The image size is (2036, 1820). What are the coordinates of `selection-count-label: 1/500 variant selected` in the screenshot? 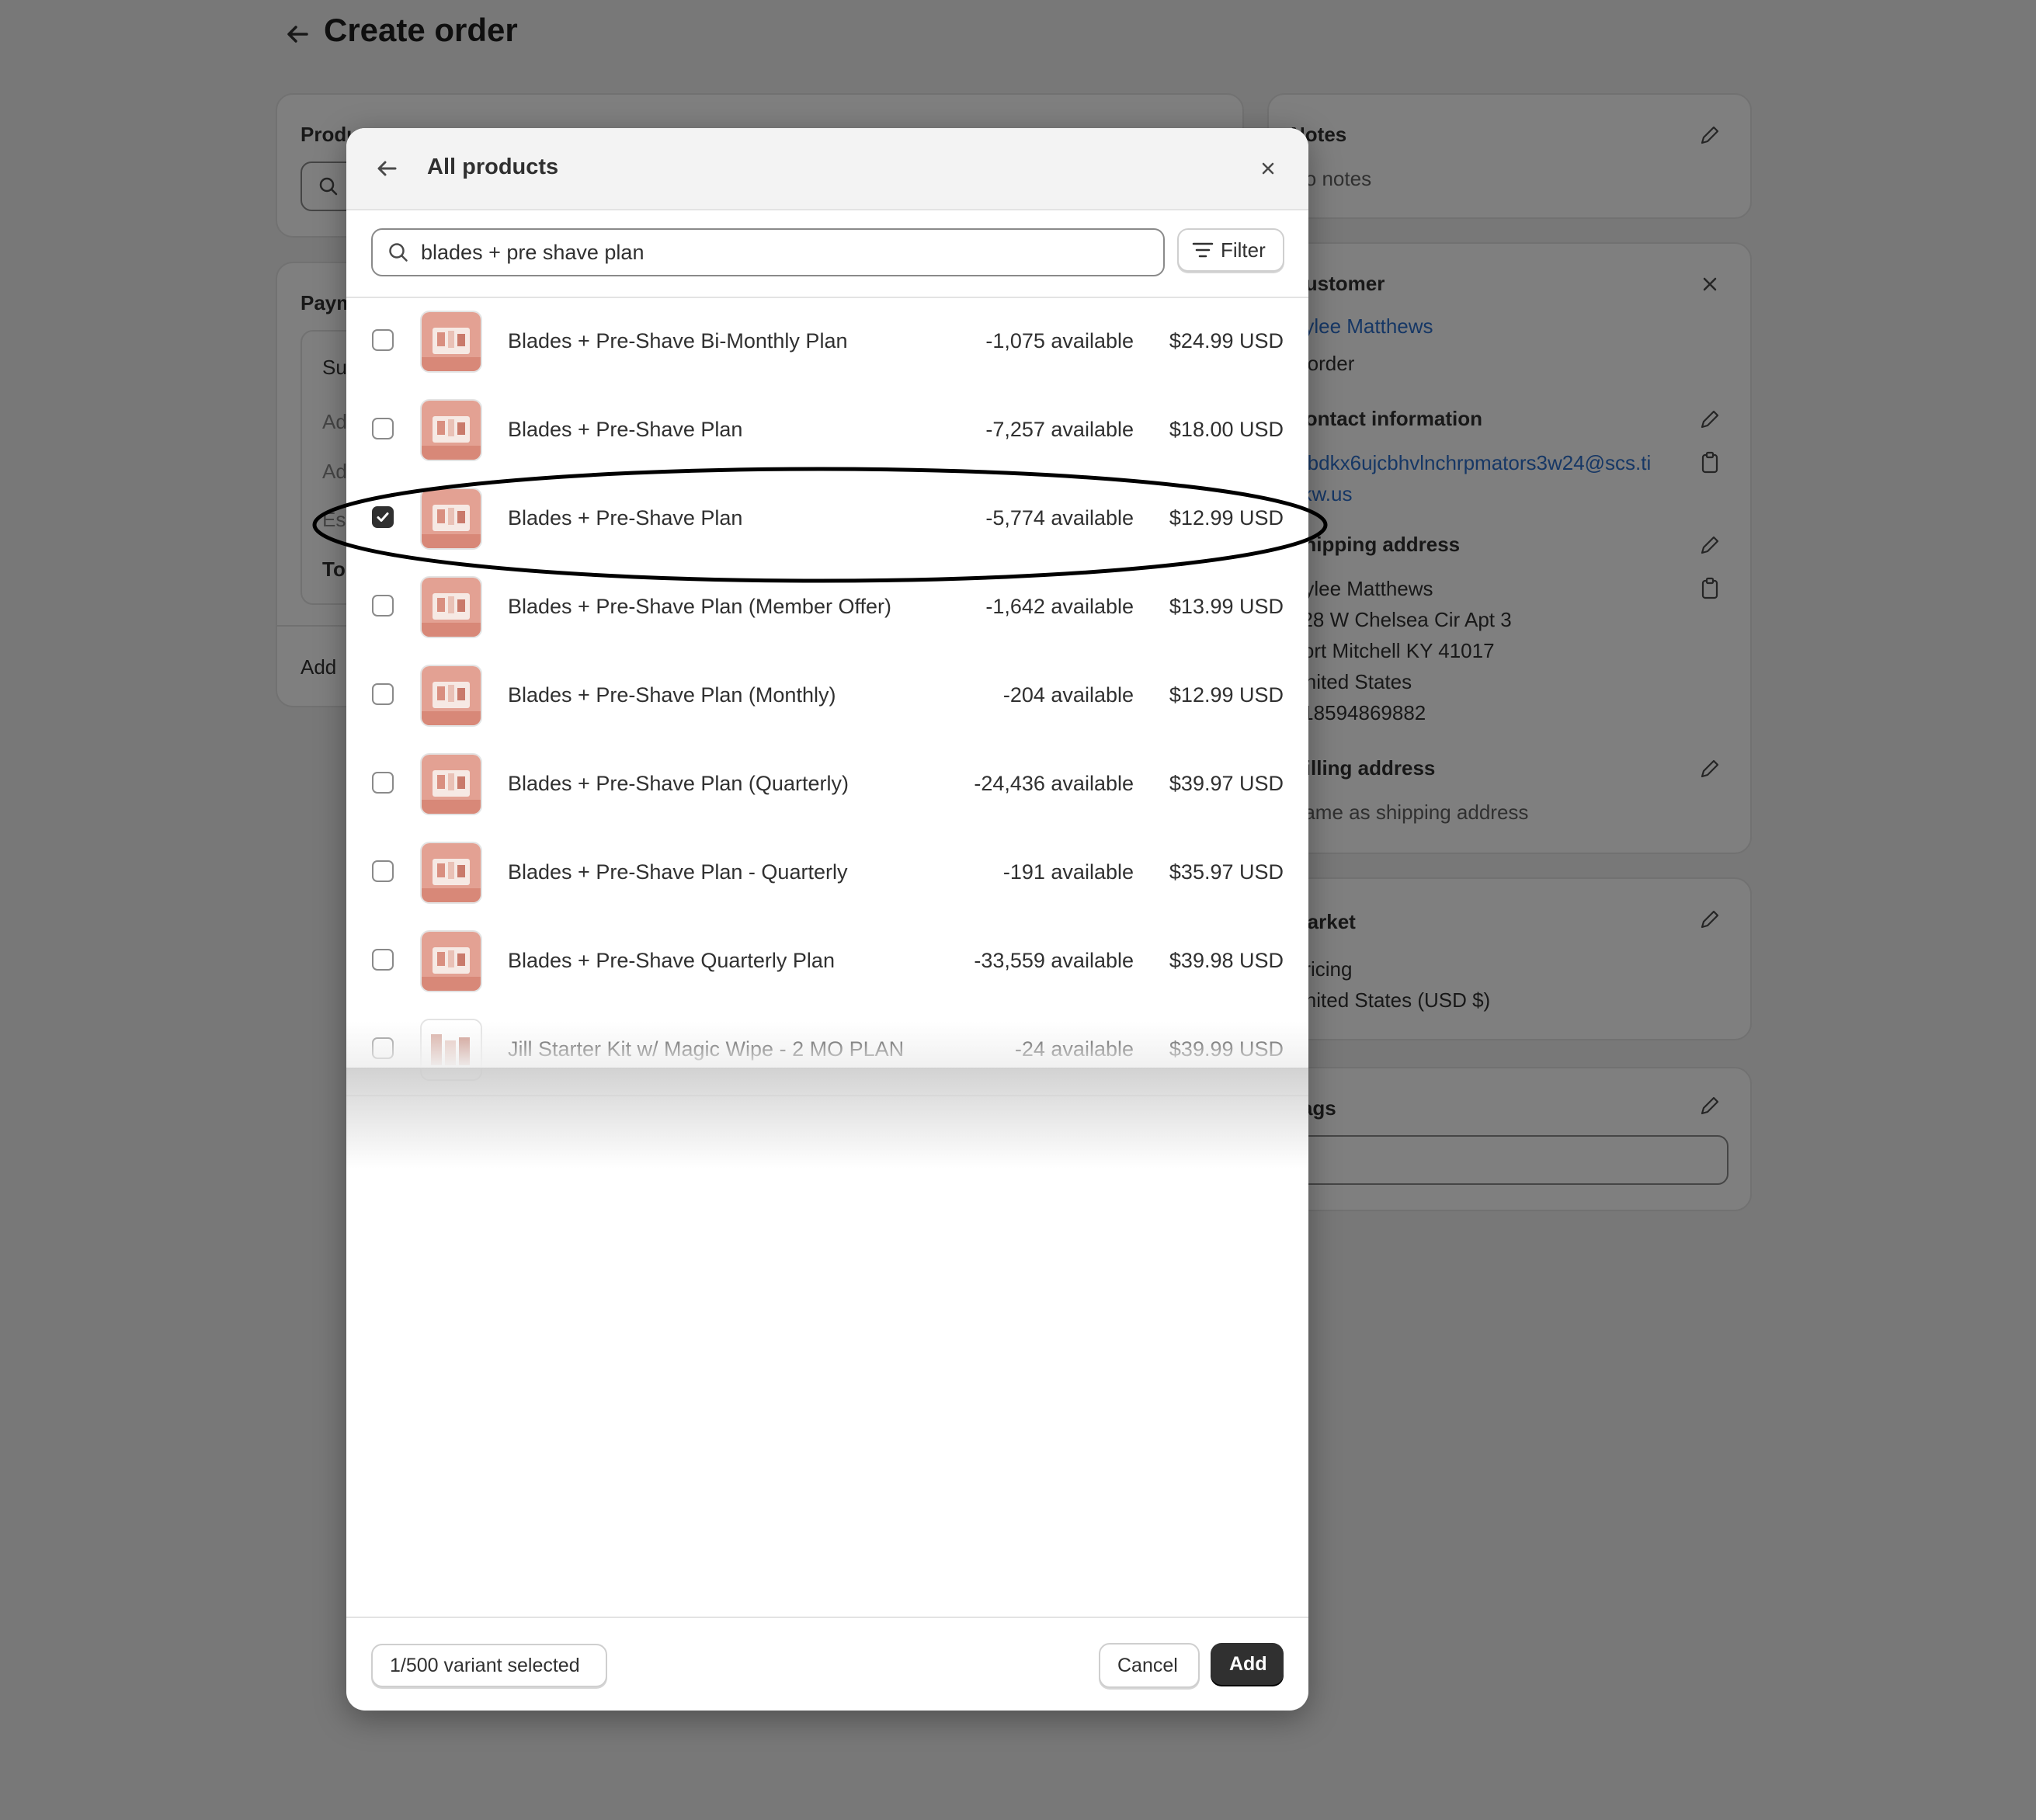 It's located at (485, 1666).